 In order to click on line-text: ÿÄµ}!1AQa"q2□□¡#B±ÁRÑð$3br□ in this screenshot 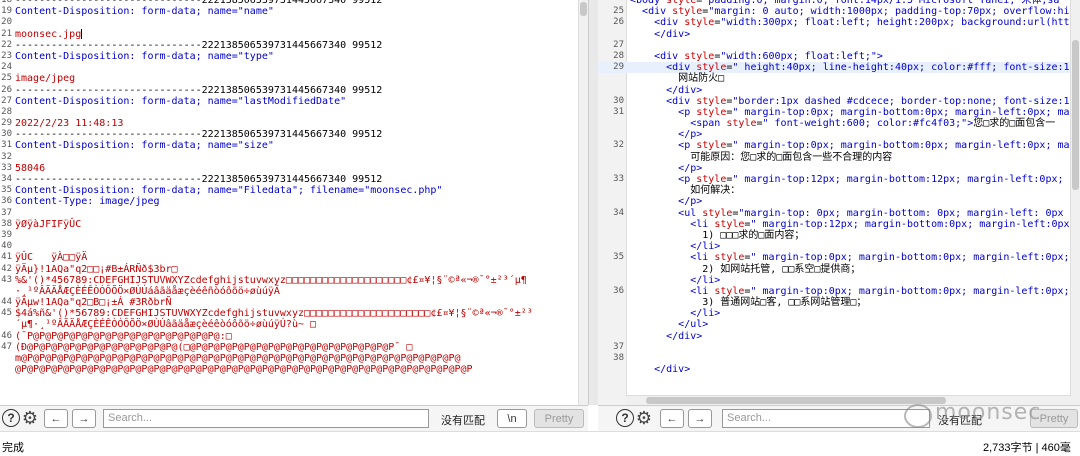, I will do `click(96, 269)`.